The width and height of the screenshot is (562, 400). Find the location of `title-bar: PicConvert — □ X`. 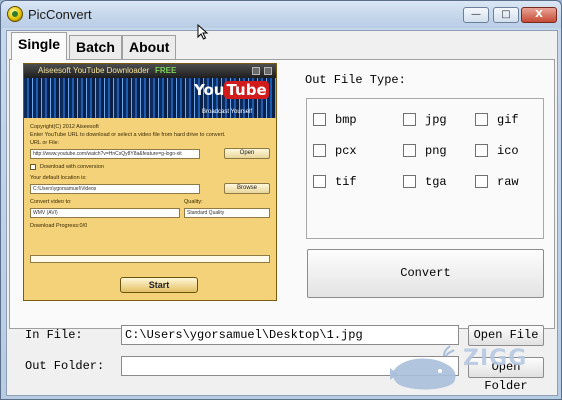

title-bar: PicConvert — □ X is located at coordinates (281, 14).